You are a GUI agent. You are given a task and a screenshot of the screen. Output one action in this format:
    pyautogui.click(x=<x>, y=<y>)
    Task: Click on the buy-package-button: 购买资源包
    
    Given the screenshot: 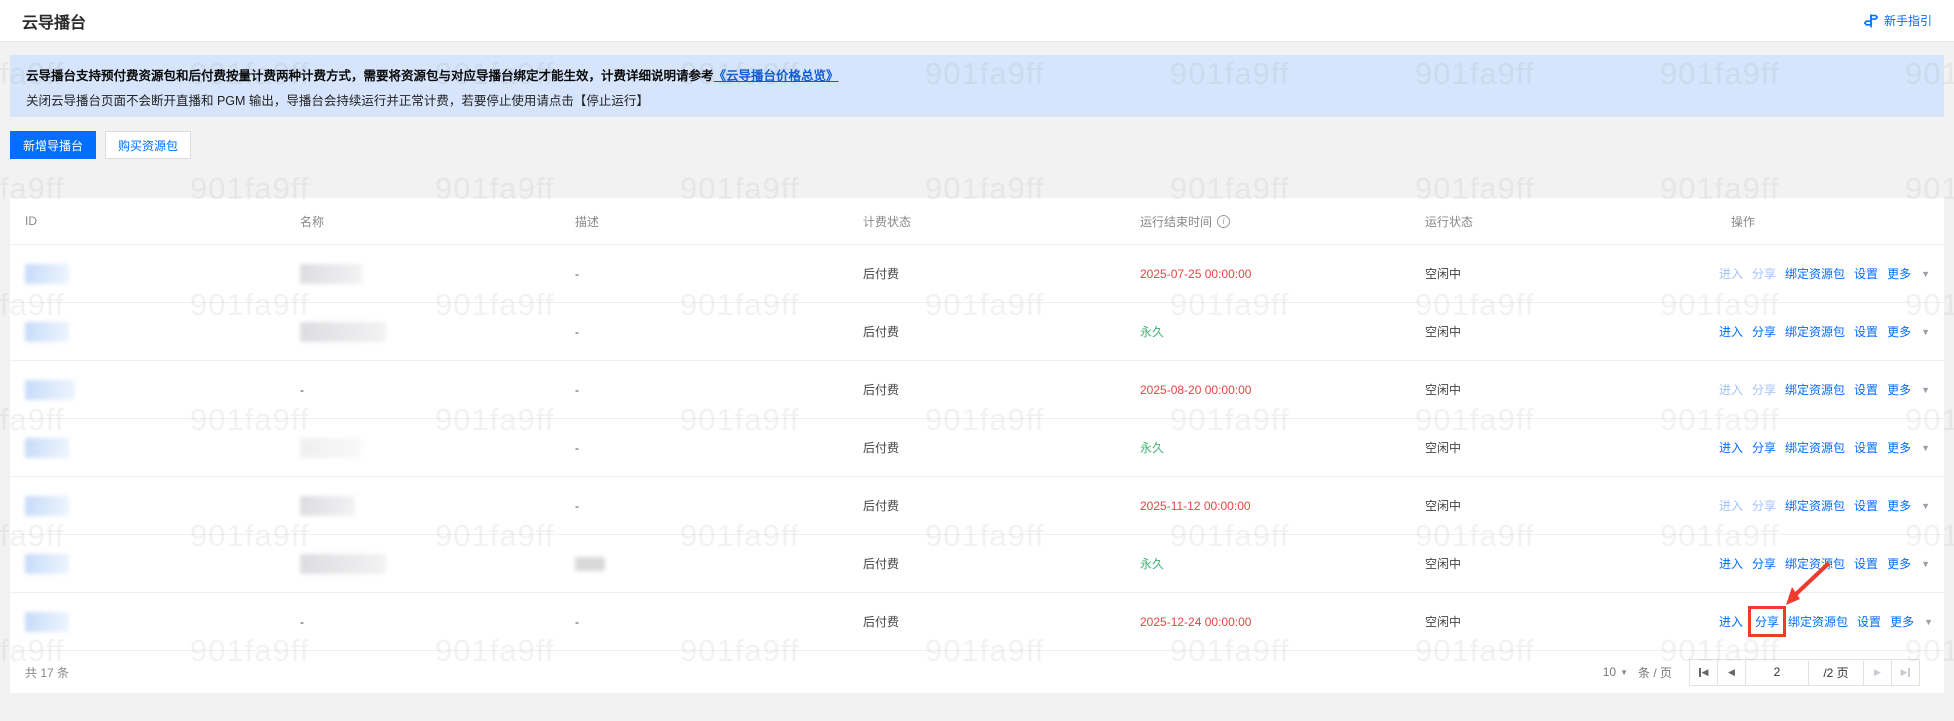 What is the action you would take?
    pyautogui.click(x=148, y=145)
    